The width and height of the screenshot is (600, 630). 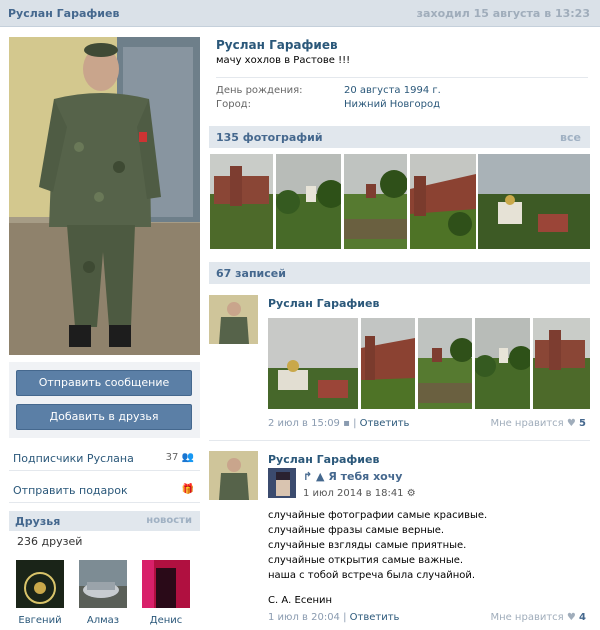 I want to click on gift-icon: 🎁, so click(x=187, y=489).